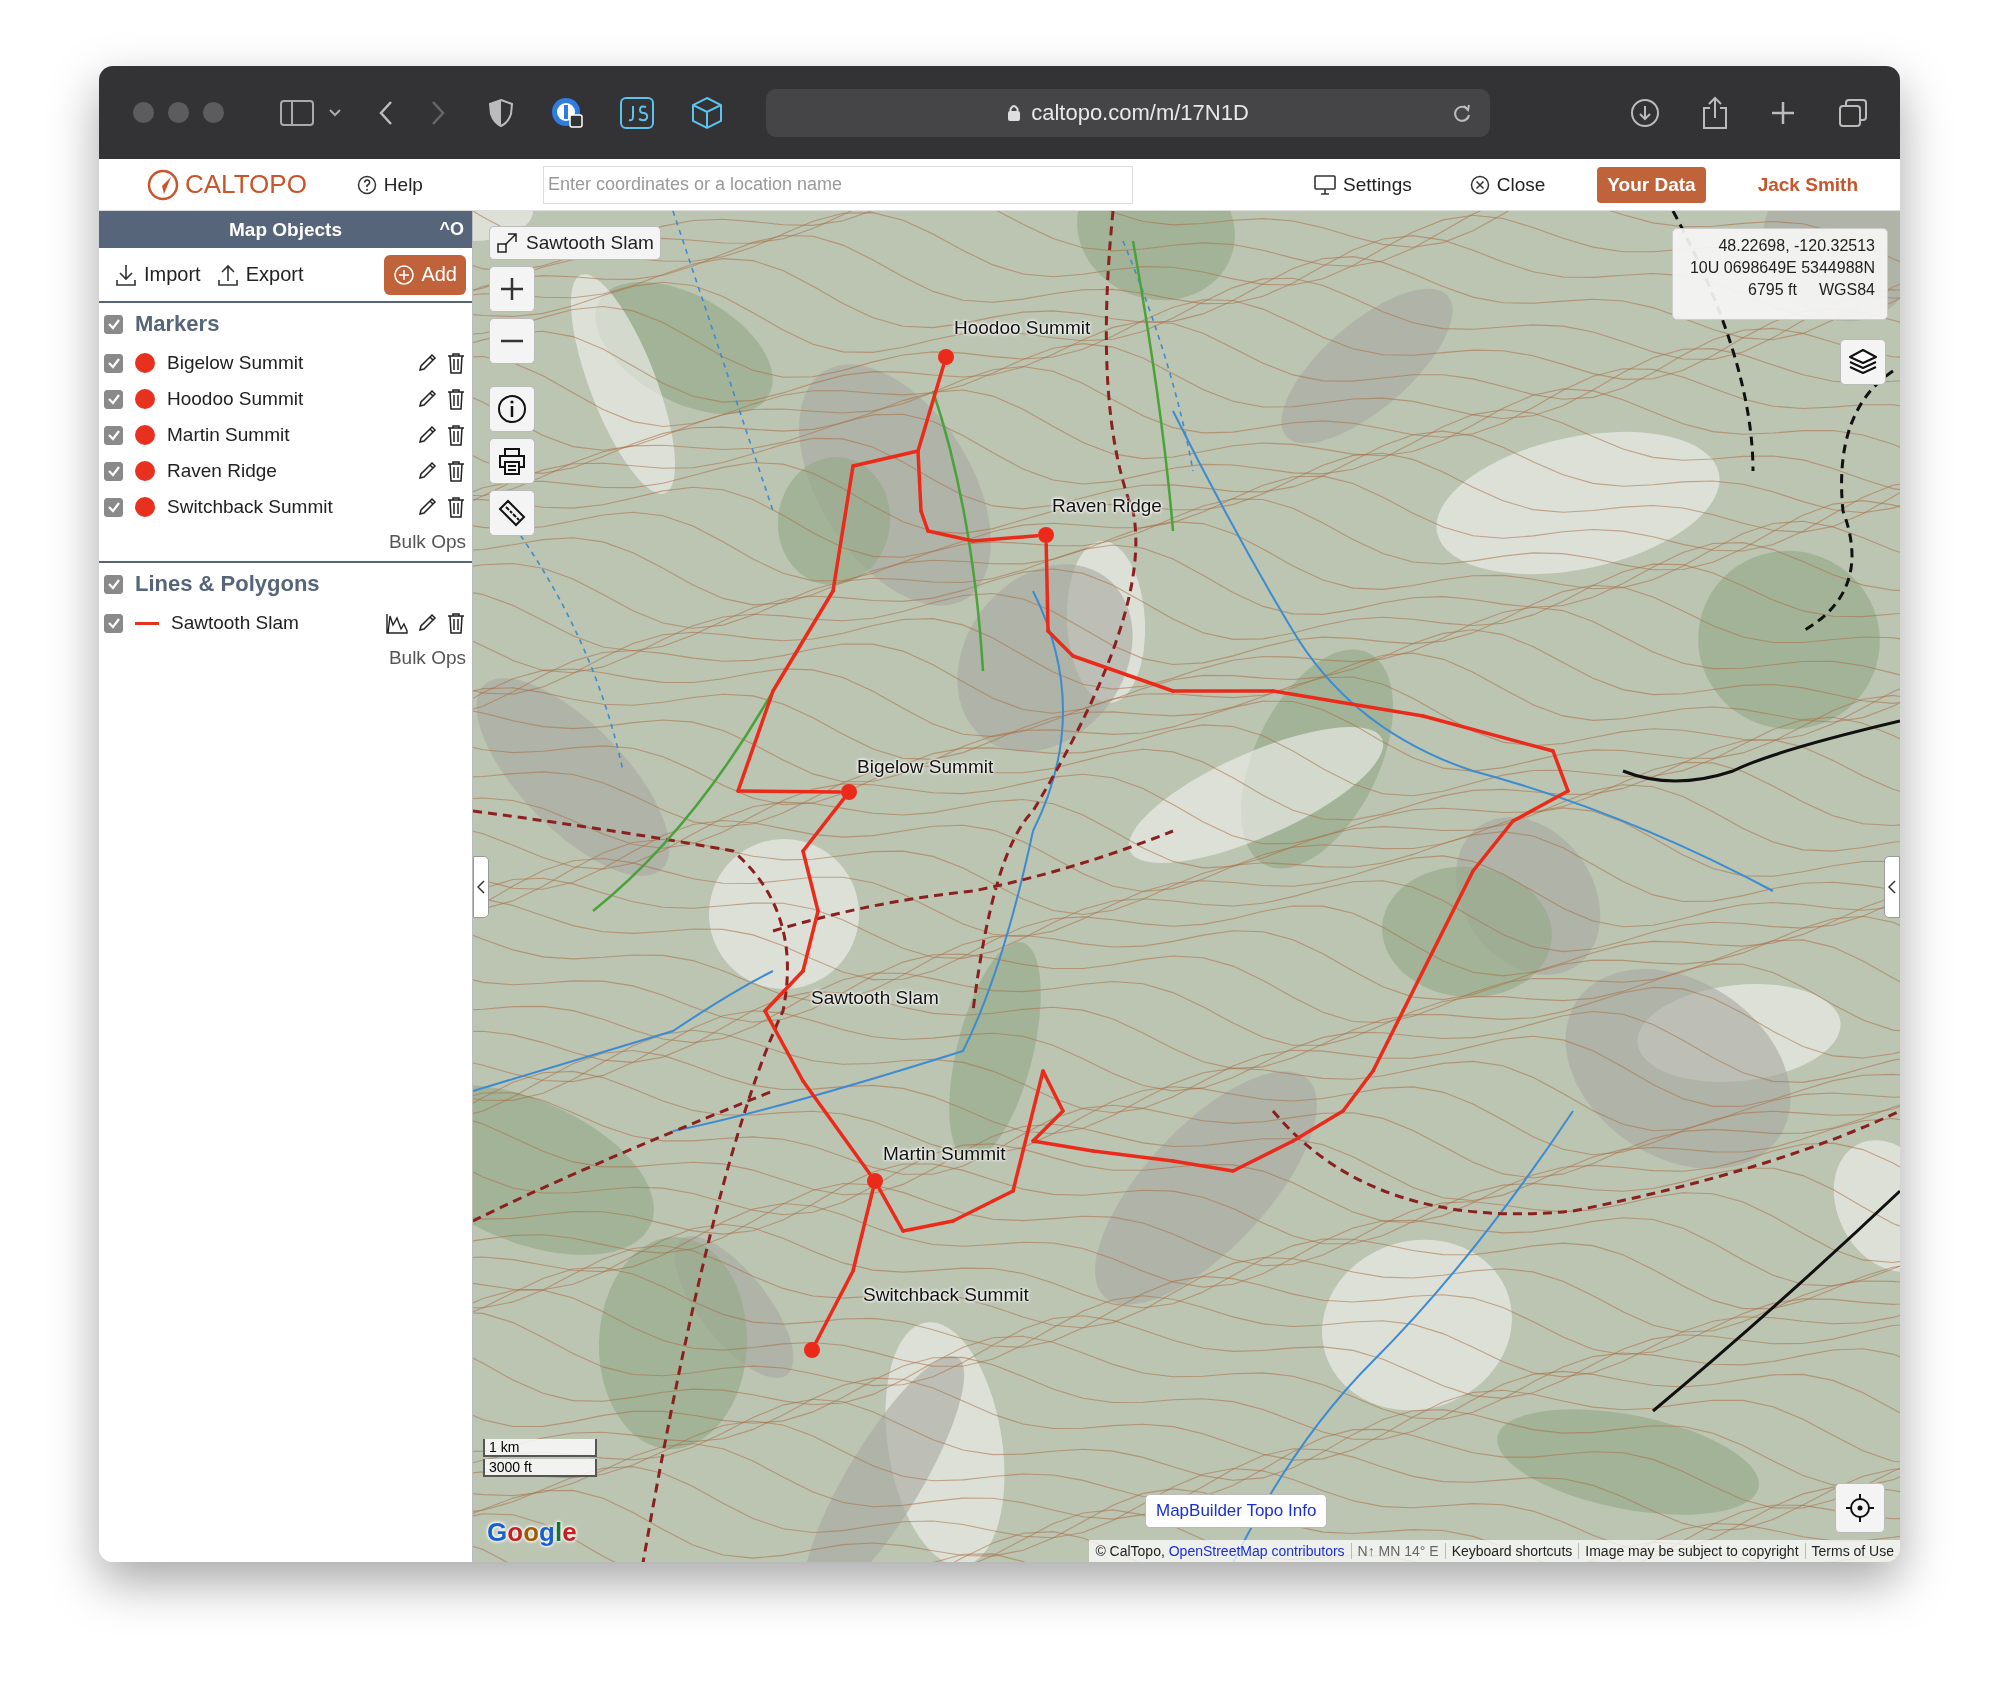  Describe the element at coordinates (1847, 290) in the screenshot. I see `datum-text: WGS84` at that location.